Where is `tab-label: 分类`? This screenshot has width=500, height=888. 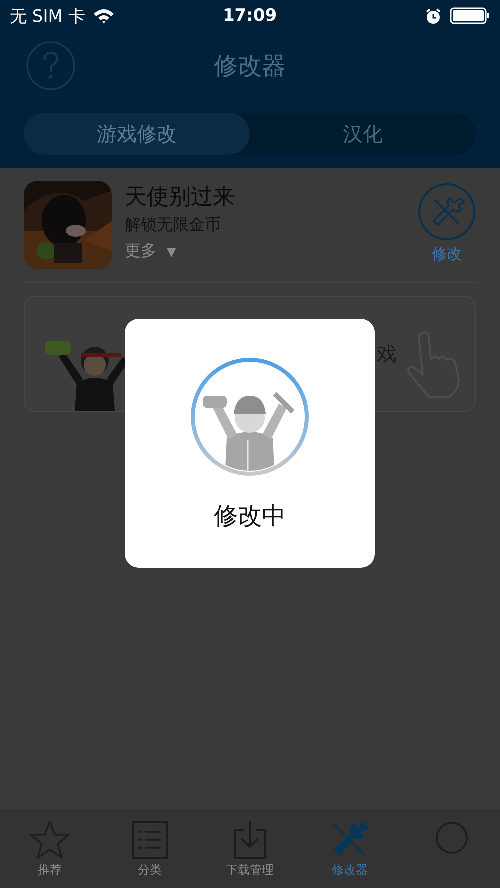 tab-label: 分类 is located at coordinates (150, 870).